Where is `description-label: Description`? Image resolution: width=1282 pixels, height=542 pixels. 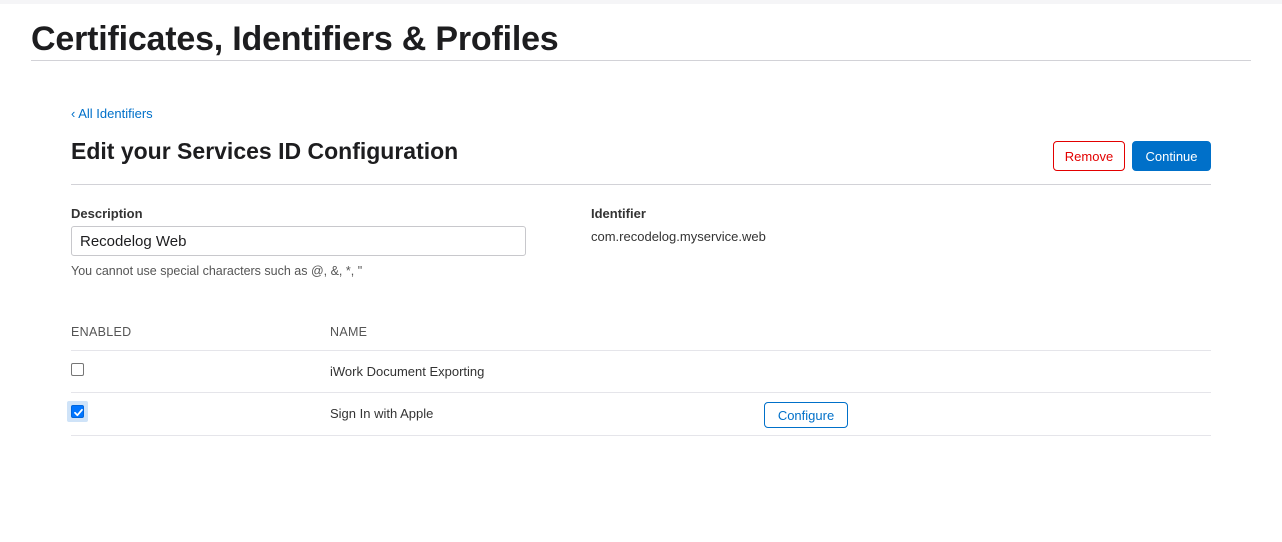 description-label: Description is located at coordinates (107, 213).